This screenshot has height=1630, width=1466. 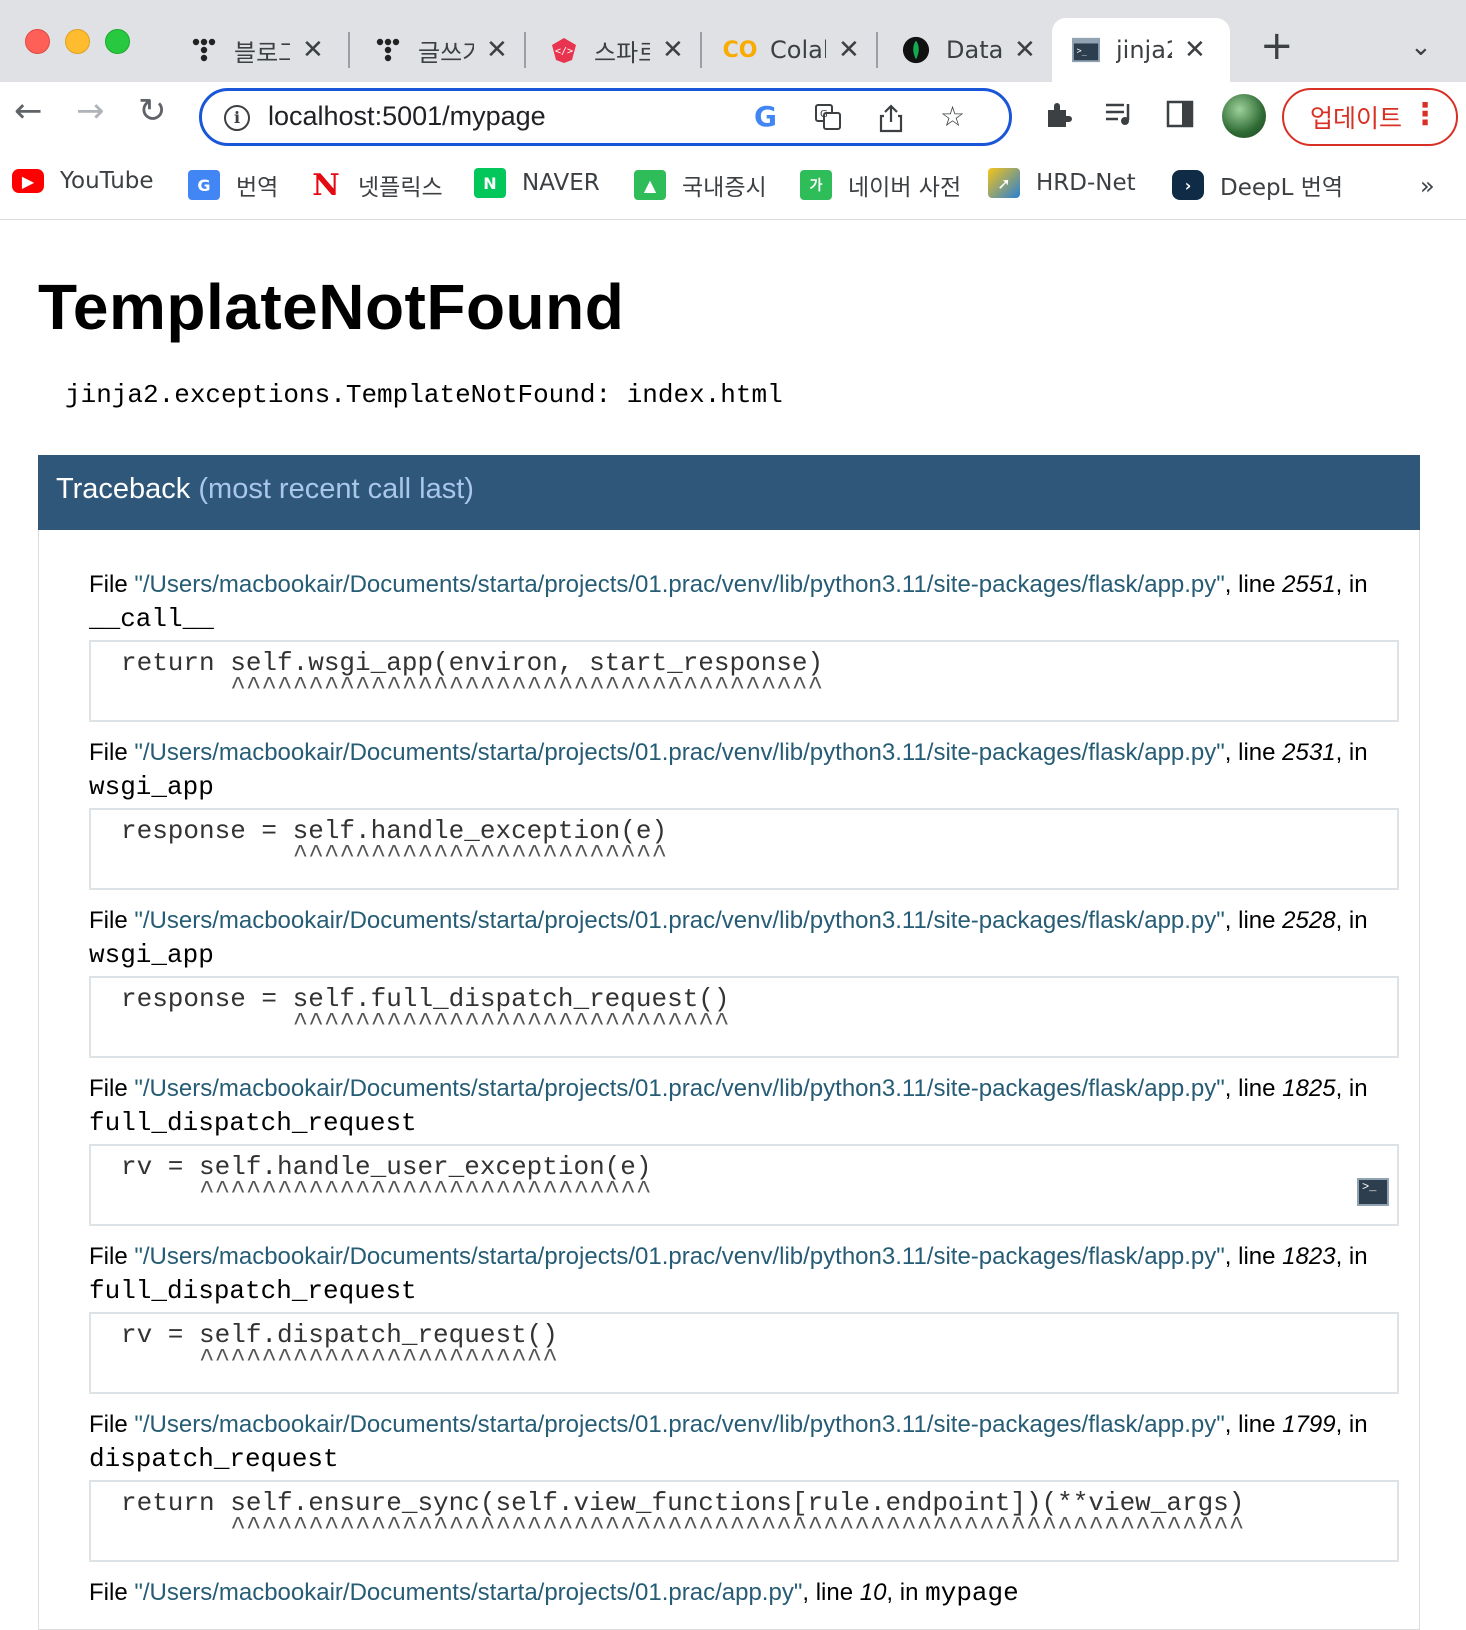 What do you see at coordinates (1180, 117) in the screenshot?
I see `side-panel-icon` at bounding box center [1180, 117].